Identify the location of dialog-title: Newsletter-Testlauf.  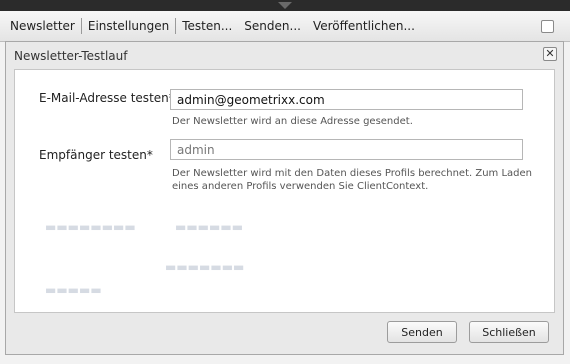
(71, 55).